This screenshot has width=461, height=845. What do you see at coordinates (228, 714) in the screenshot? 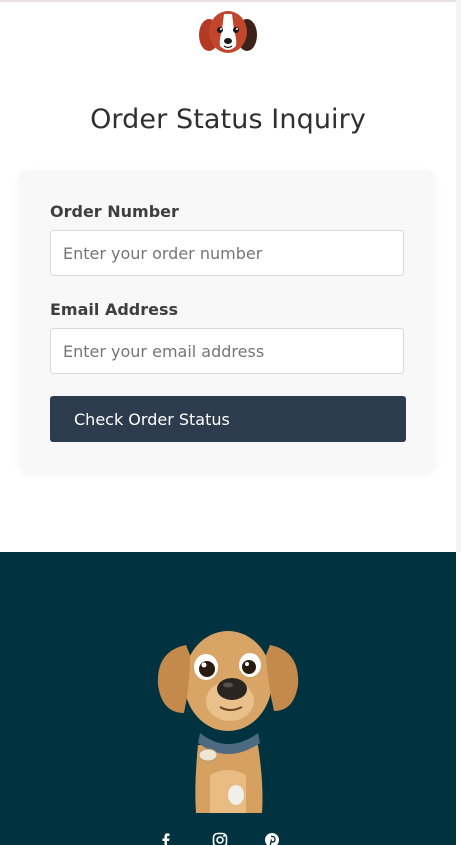
I see `cartoon-dog-icon` at bounding box center [228, 714].